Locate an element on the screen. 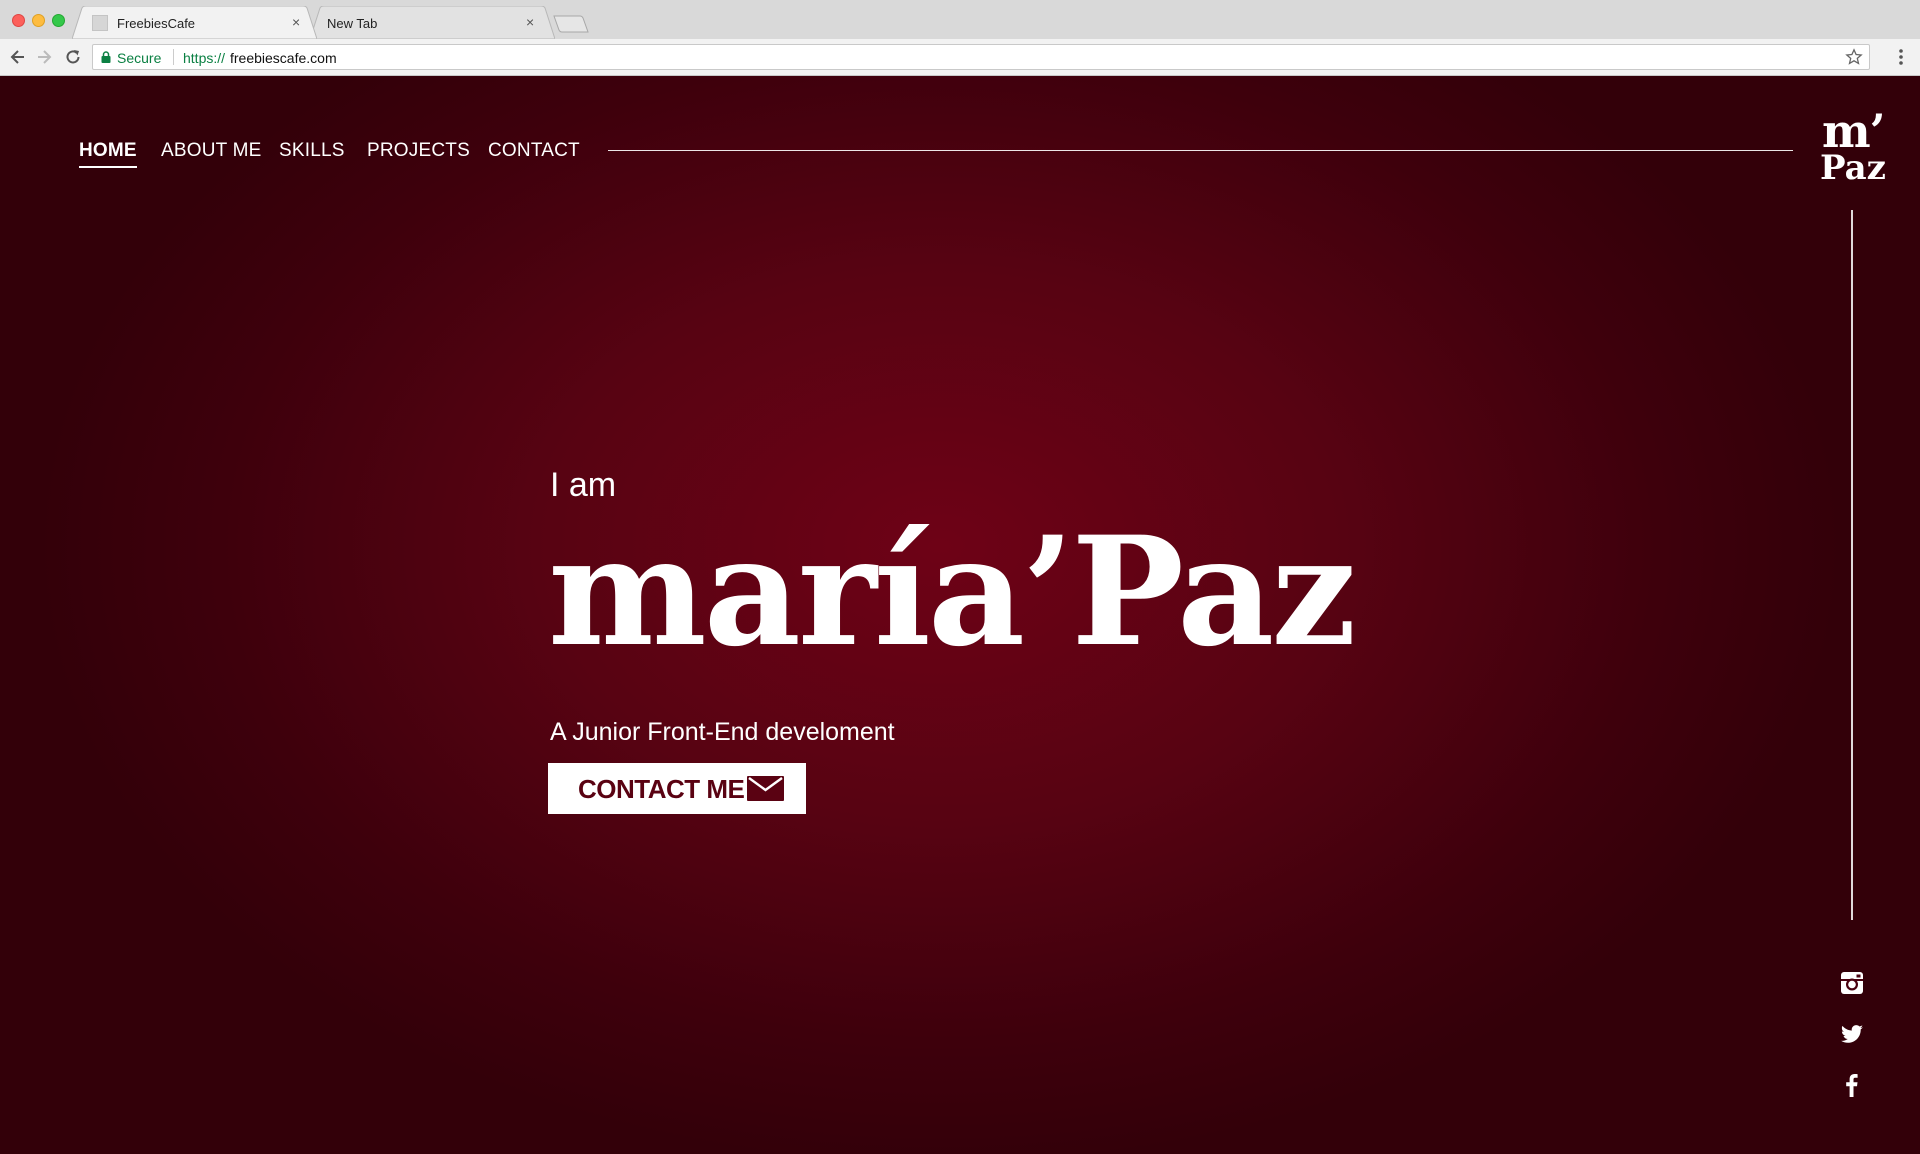  forward-arrow-icon is located at coordinates (44, 57).